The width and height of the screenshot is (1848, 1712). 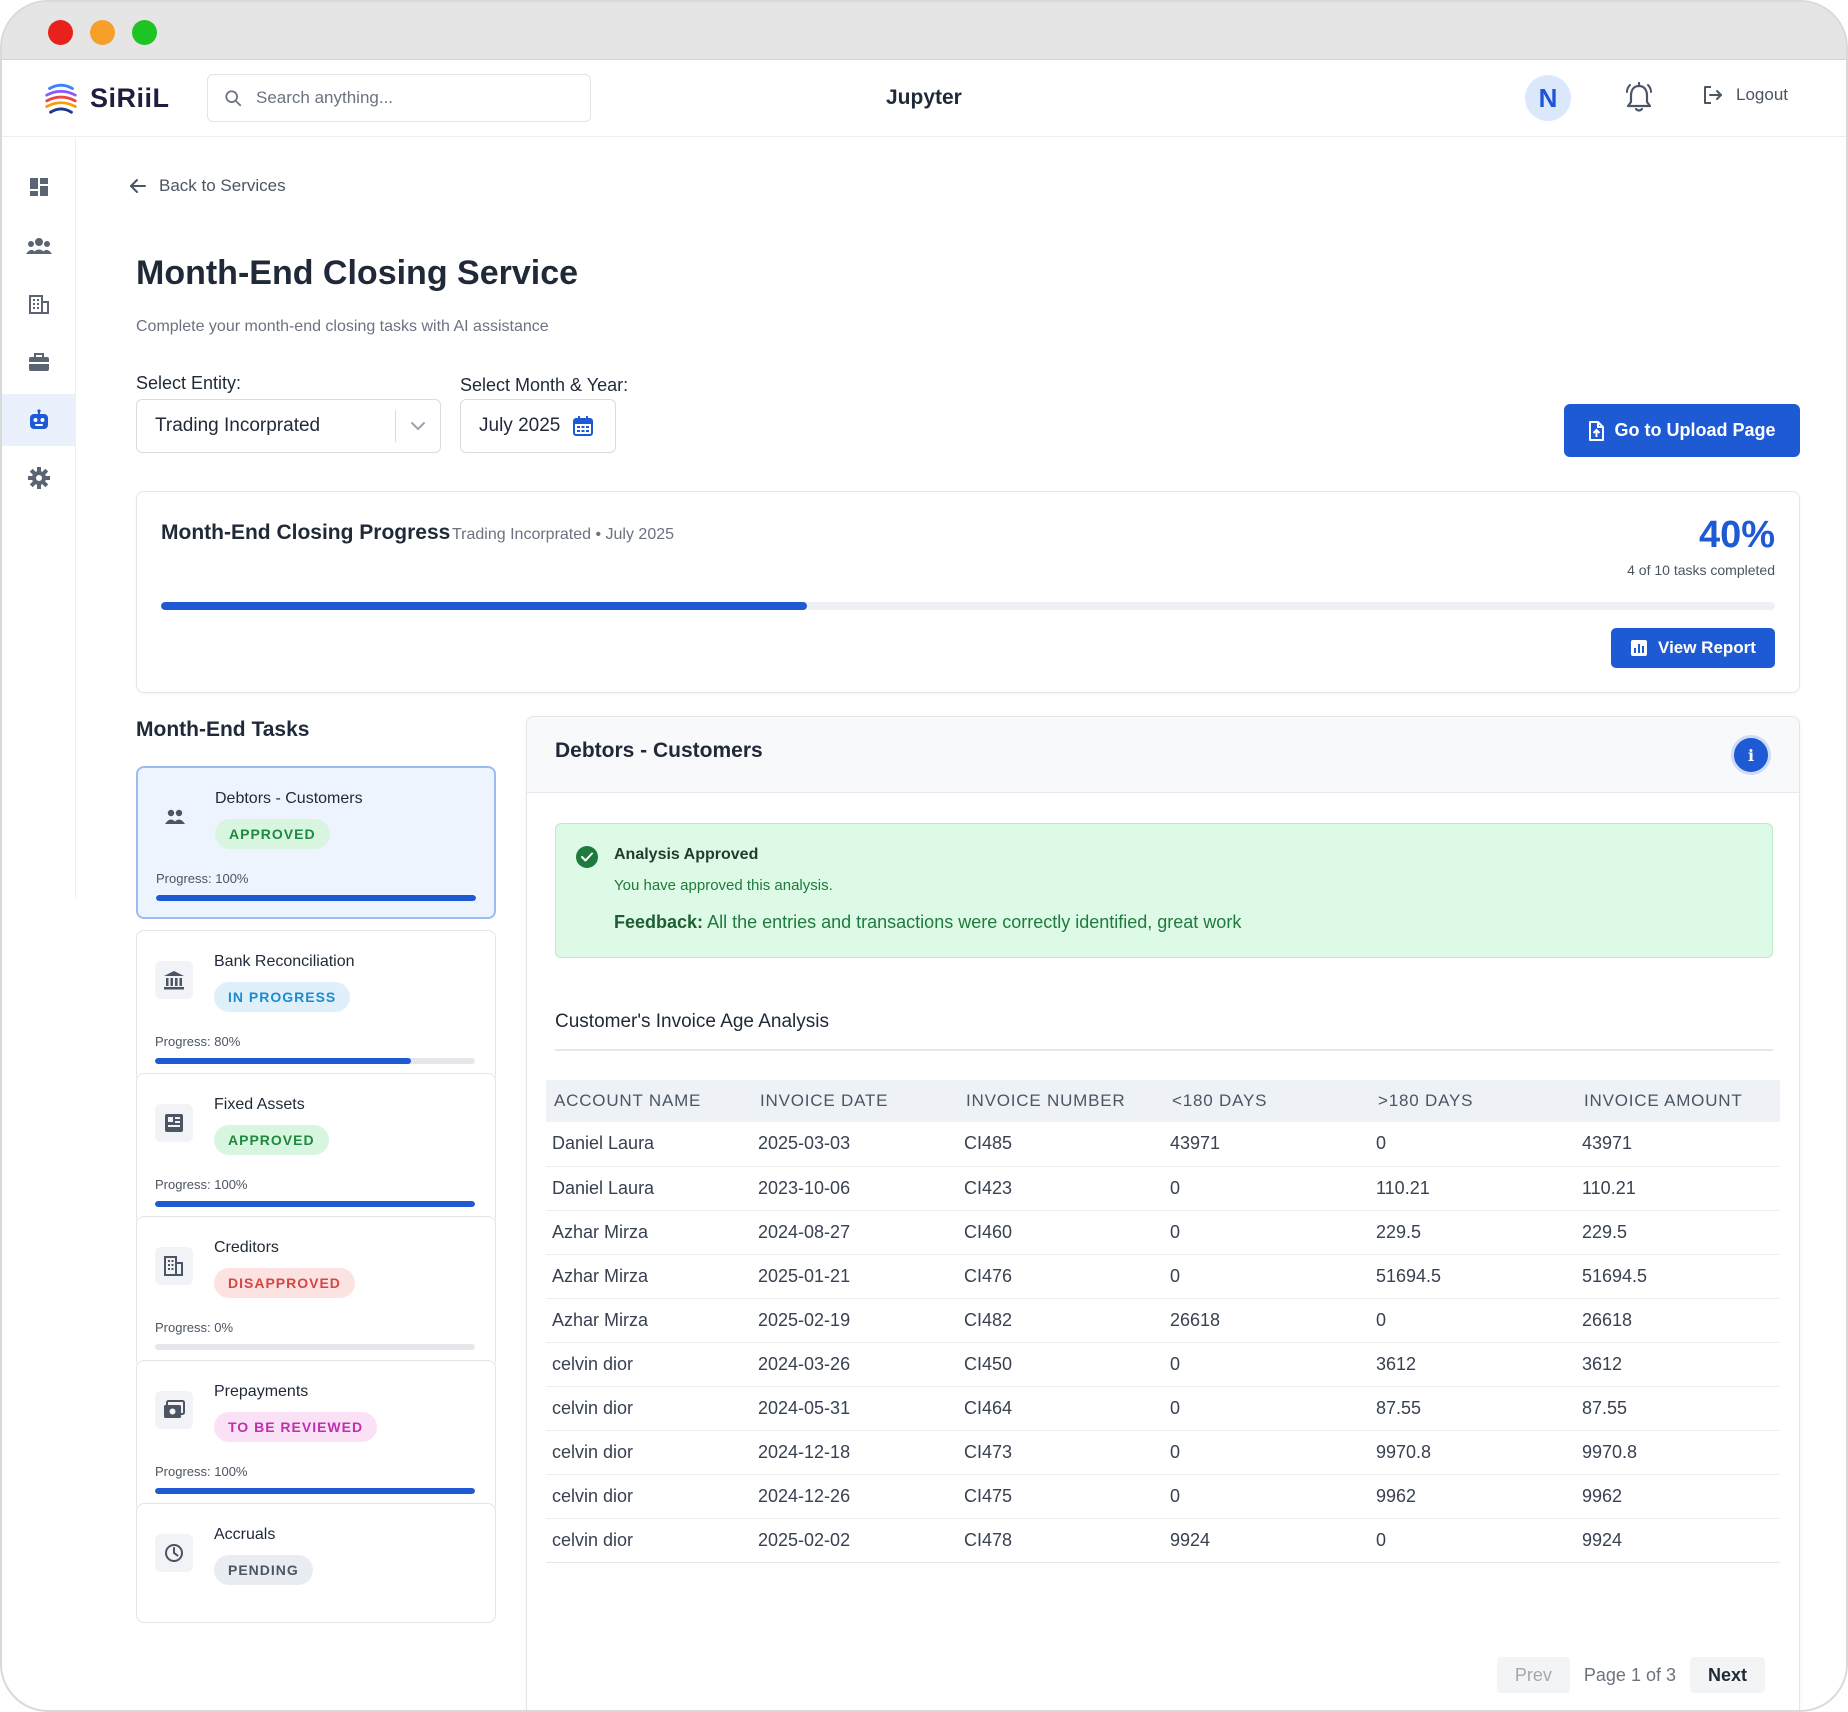 I want to click on table-cell: CI485, so click(x=1061, y=1144).